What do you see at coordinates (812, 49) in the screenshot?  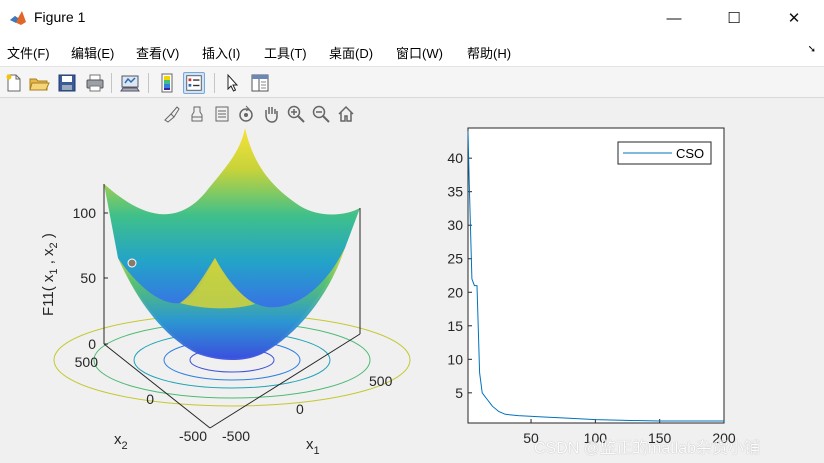 I see `dock-arrow-icon: ➘` at bounding box center [812, 49].